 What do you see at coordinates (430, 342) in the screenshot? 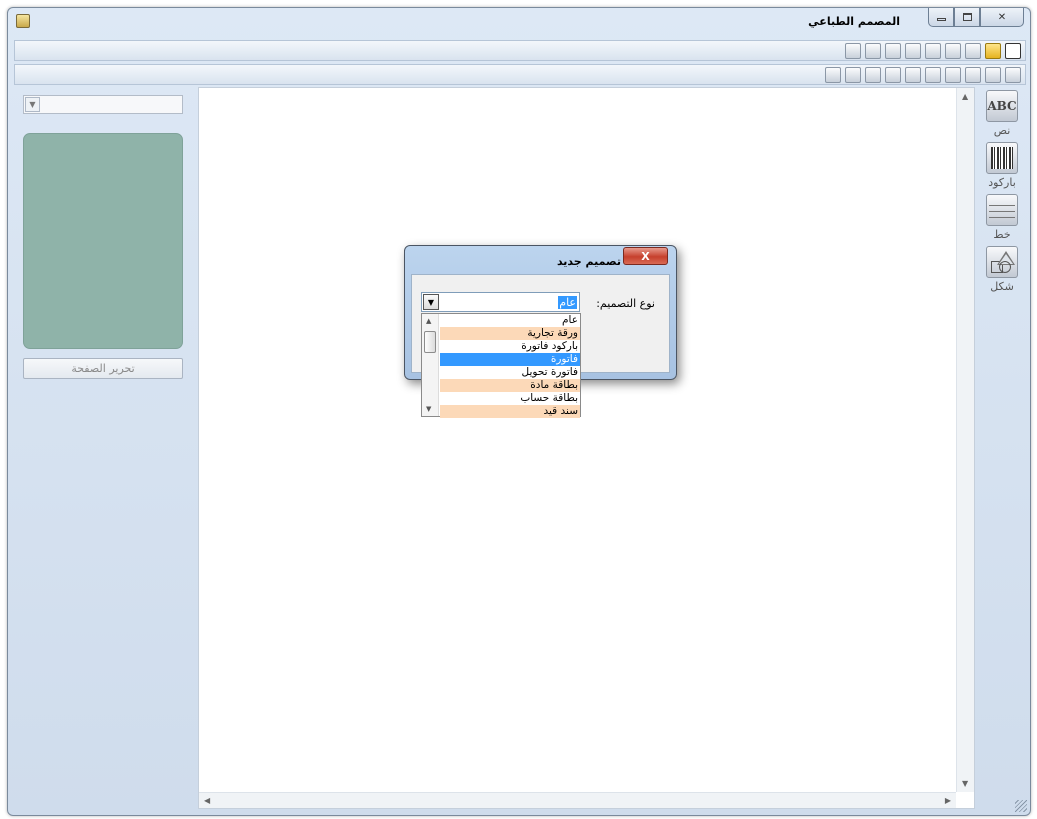
I see `scroll-thumb` at bounding box center [430, 342].